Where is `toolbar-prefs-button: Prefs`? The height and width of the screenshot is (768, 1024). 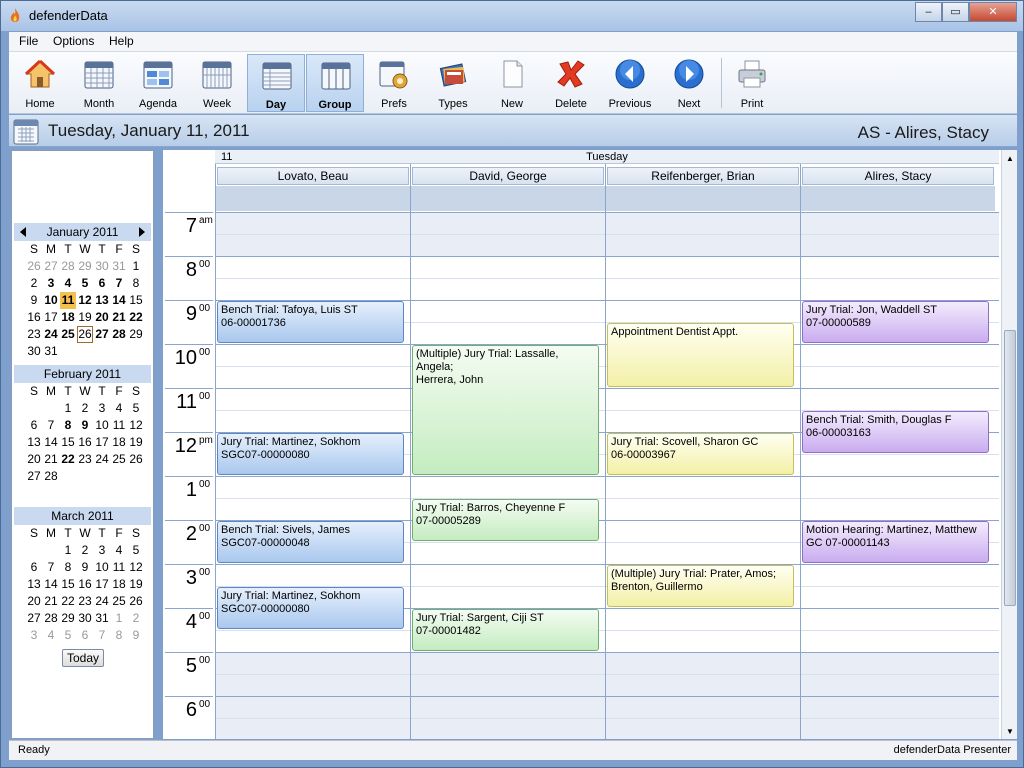 toolbar-prefs-button: Prefs is located at coordinates (394, 83).